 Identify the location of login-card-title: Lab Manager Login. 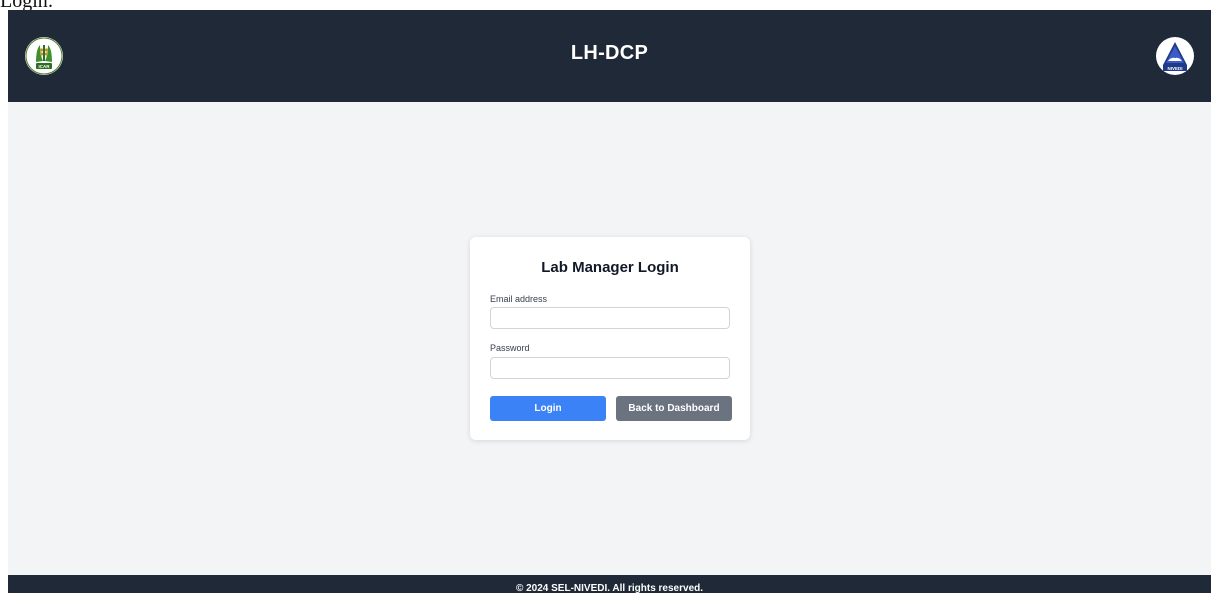
(610, 267).